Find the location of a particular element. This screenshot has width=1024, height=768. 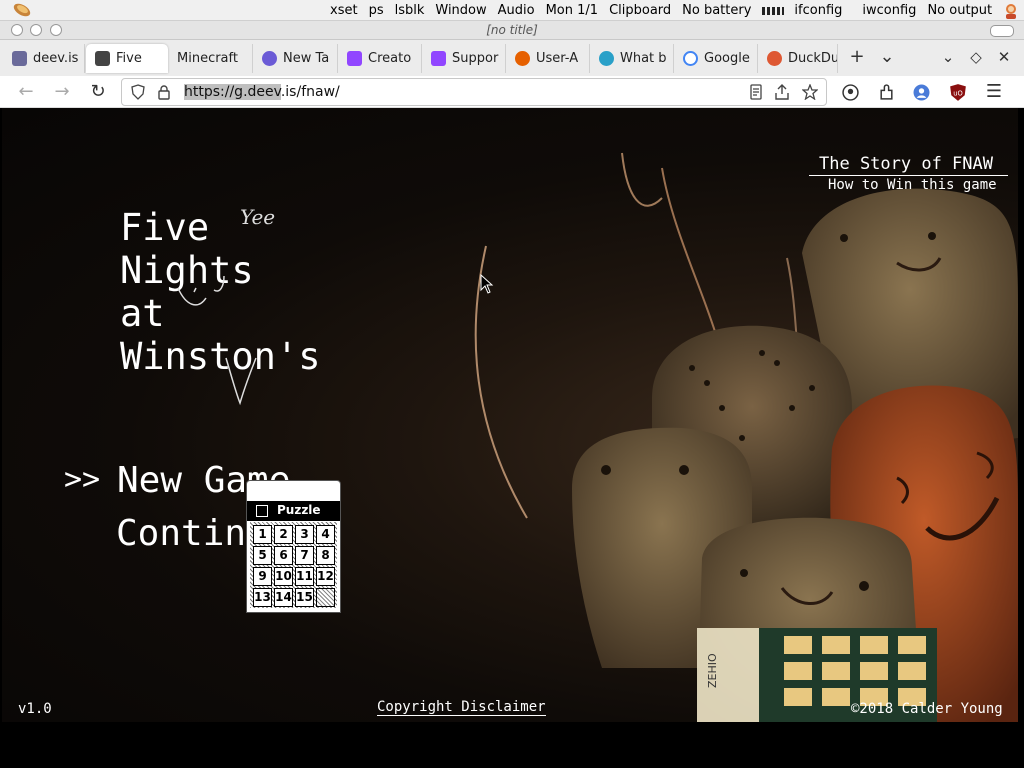

puzzle-tile: 10 is located at coordinates (283, 576).